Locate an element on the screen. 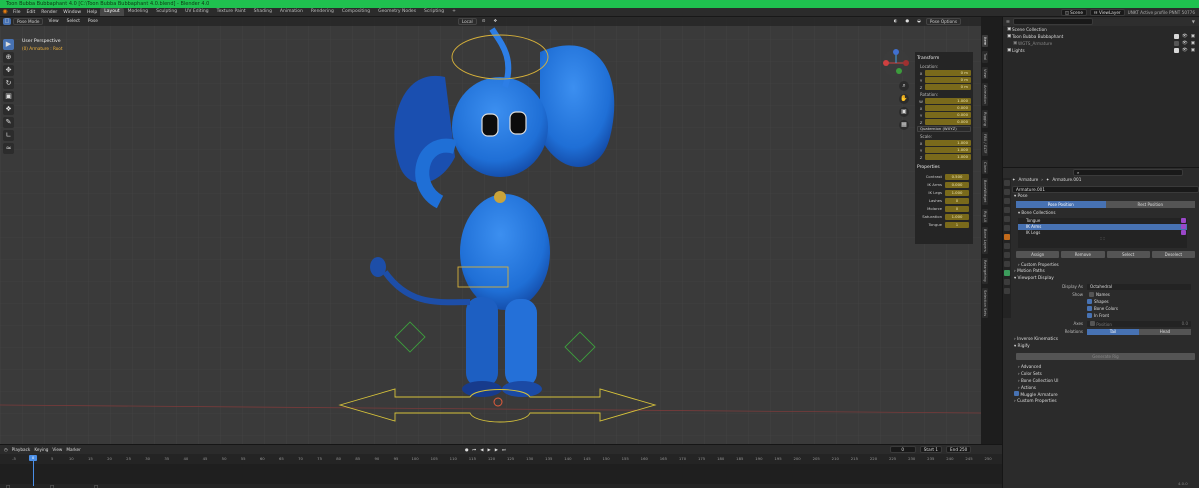 The image size is (1199, 488). rigify-actions-header: › Actions is located at coordinates (1105, 387).